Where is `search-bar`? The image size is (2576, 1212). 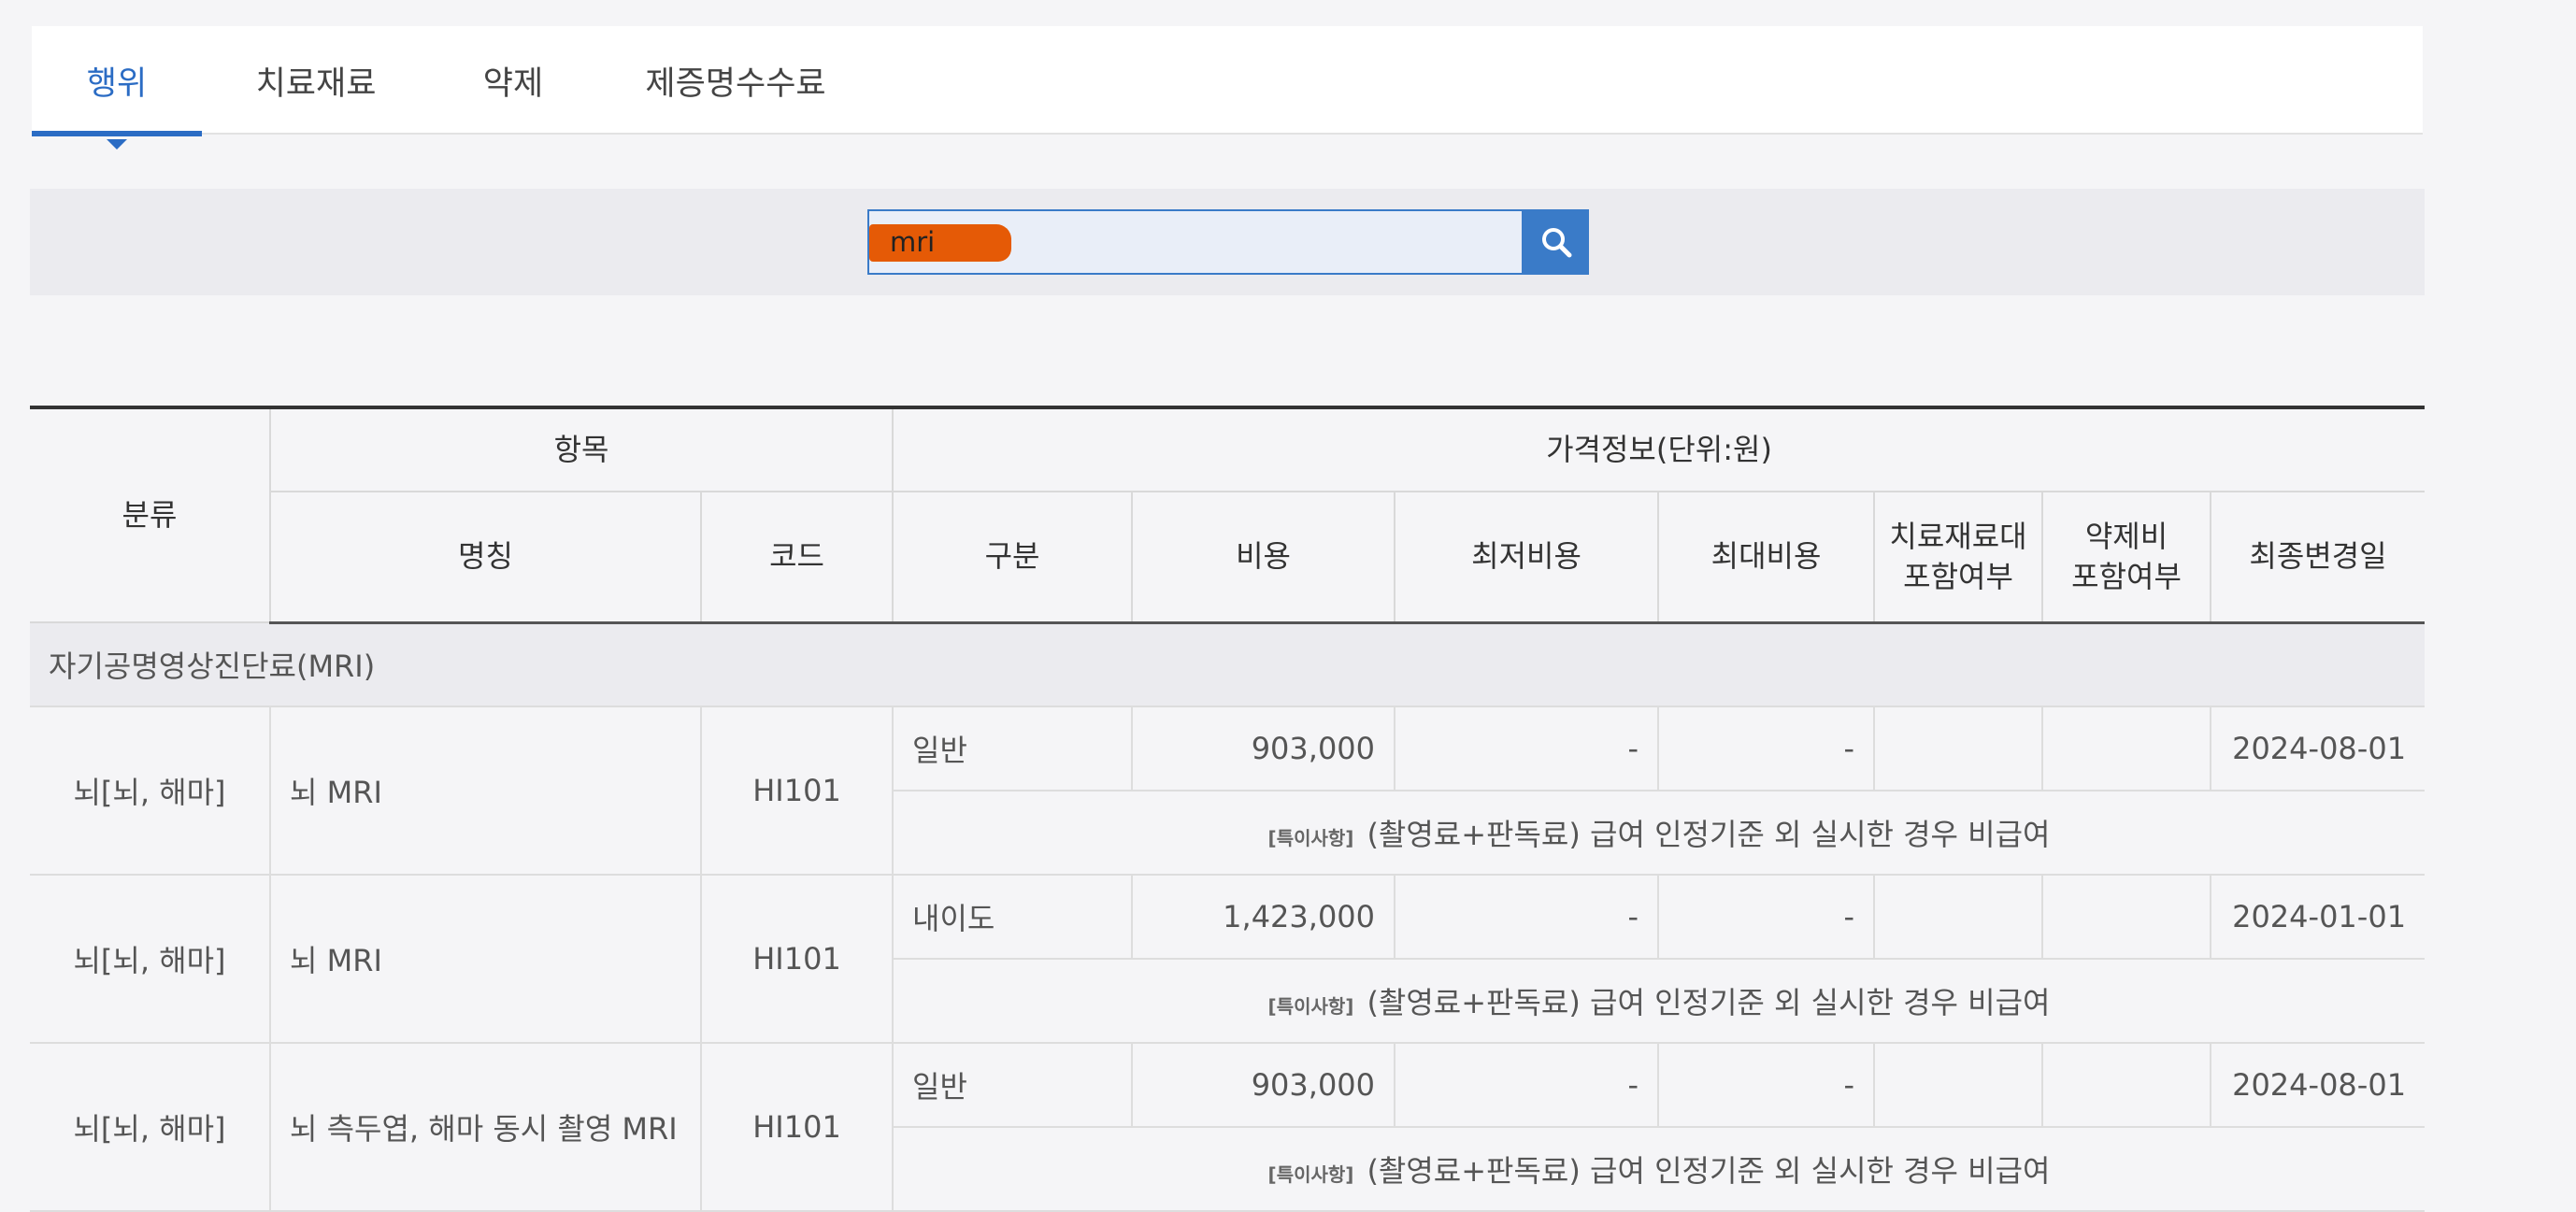
search-bar is located at coordinates (1227, 242).